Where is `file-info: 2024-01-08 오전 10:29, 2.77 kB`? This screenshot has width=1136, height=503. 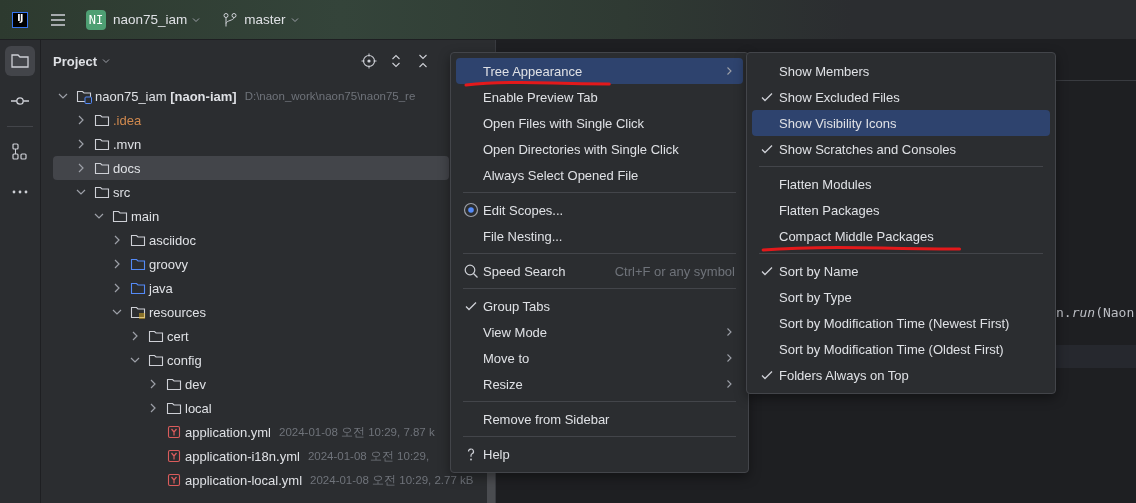
file-info: 2024-01-08 오전 10:29, 2.77 kB is located at coordinates (392, 480).